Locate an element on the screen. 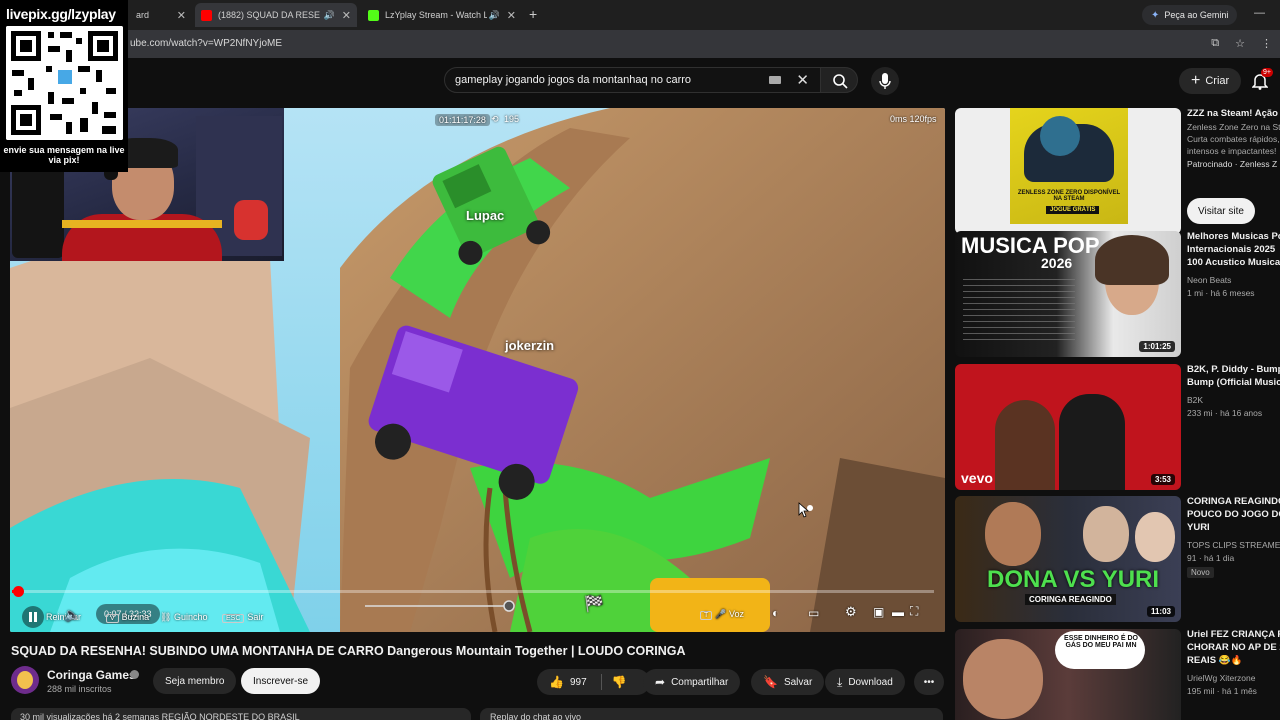 The width and height of the screenshot is (1280, 720). search-button is located at coordinates (839, 80).